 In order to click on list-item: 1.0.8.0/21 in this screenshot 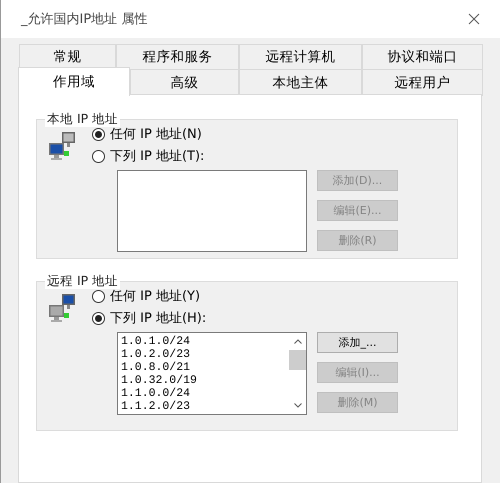, I will do `click(203, 367)`.